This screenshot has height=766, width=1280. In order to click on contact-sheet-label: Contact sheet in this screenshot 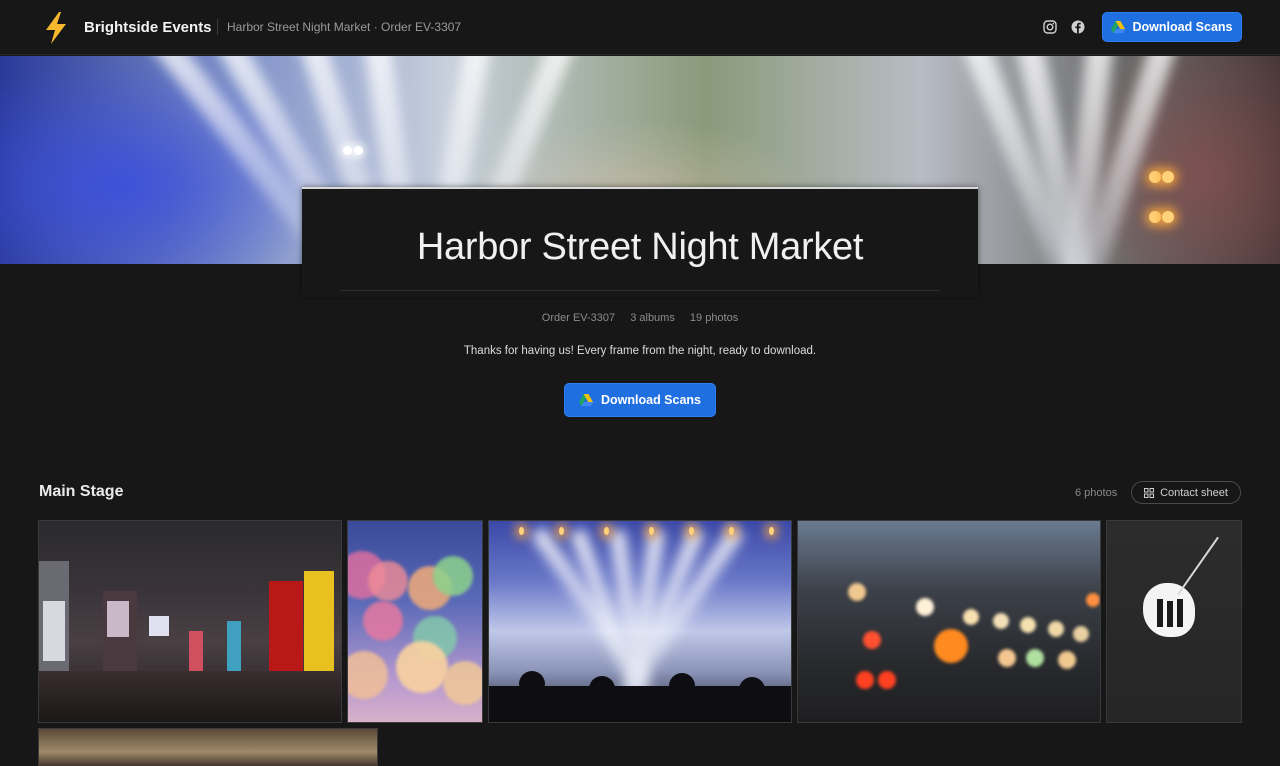, I will do `click(1194, 492)`.